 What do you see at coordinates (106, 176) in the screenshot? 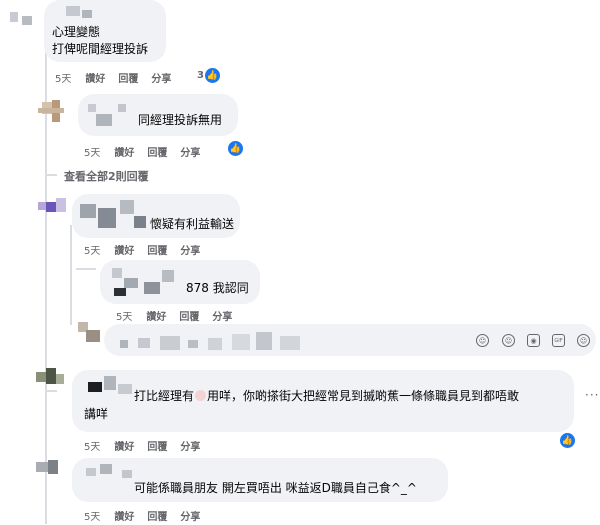
I see `view-all-replies-link: 查看全部2則回覆` at bounding box center [106, 176].